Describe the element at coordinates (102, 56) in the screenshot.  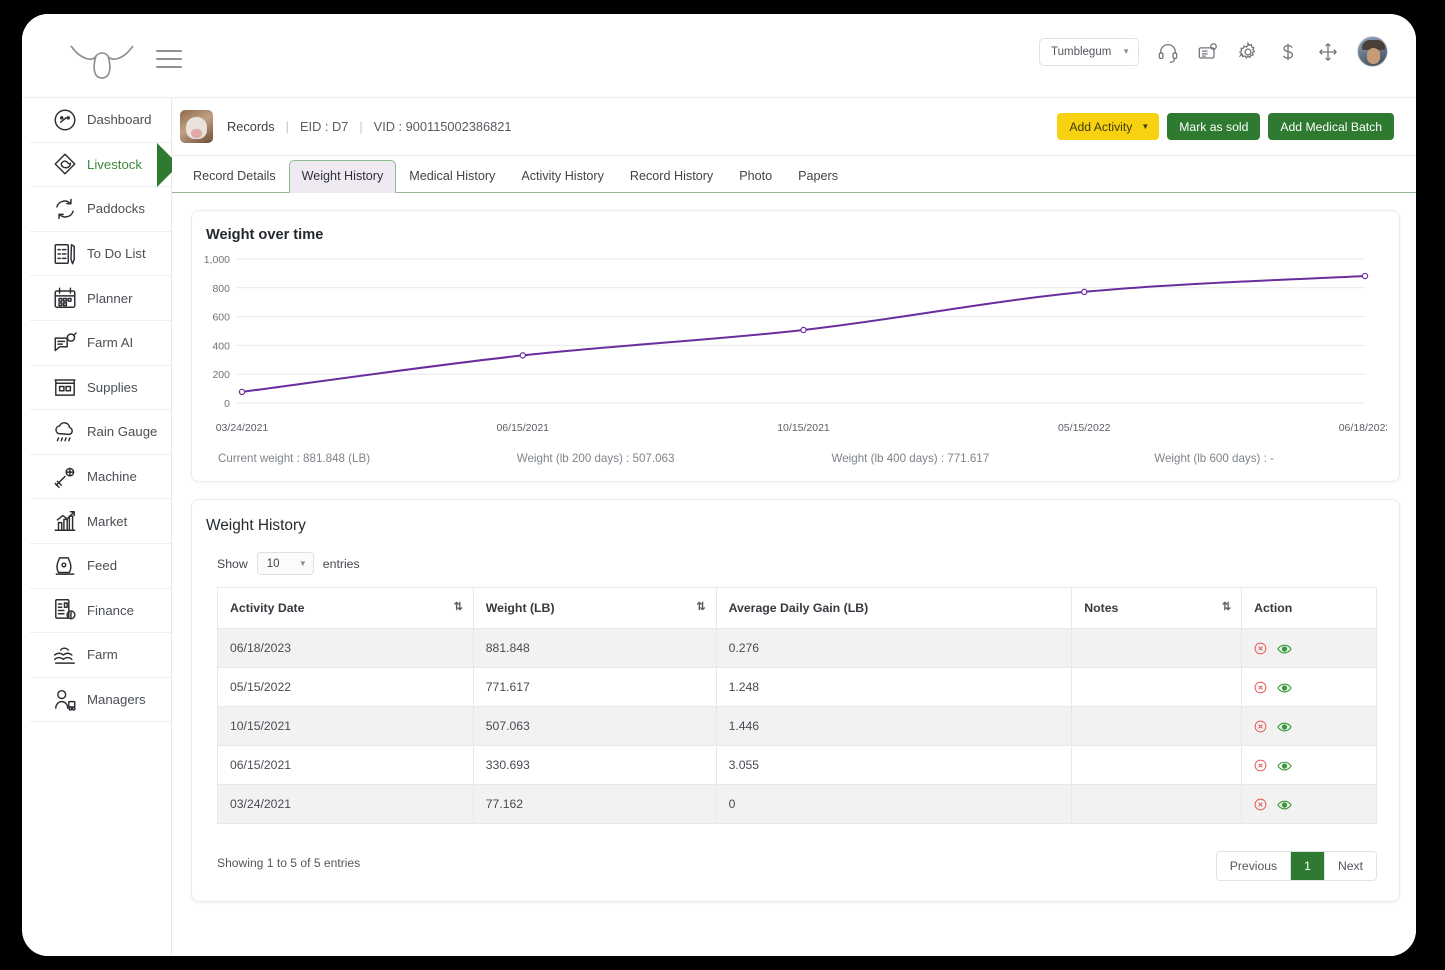
I see `longhorn-logo` at that location.